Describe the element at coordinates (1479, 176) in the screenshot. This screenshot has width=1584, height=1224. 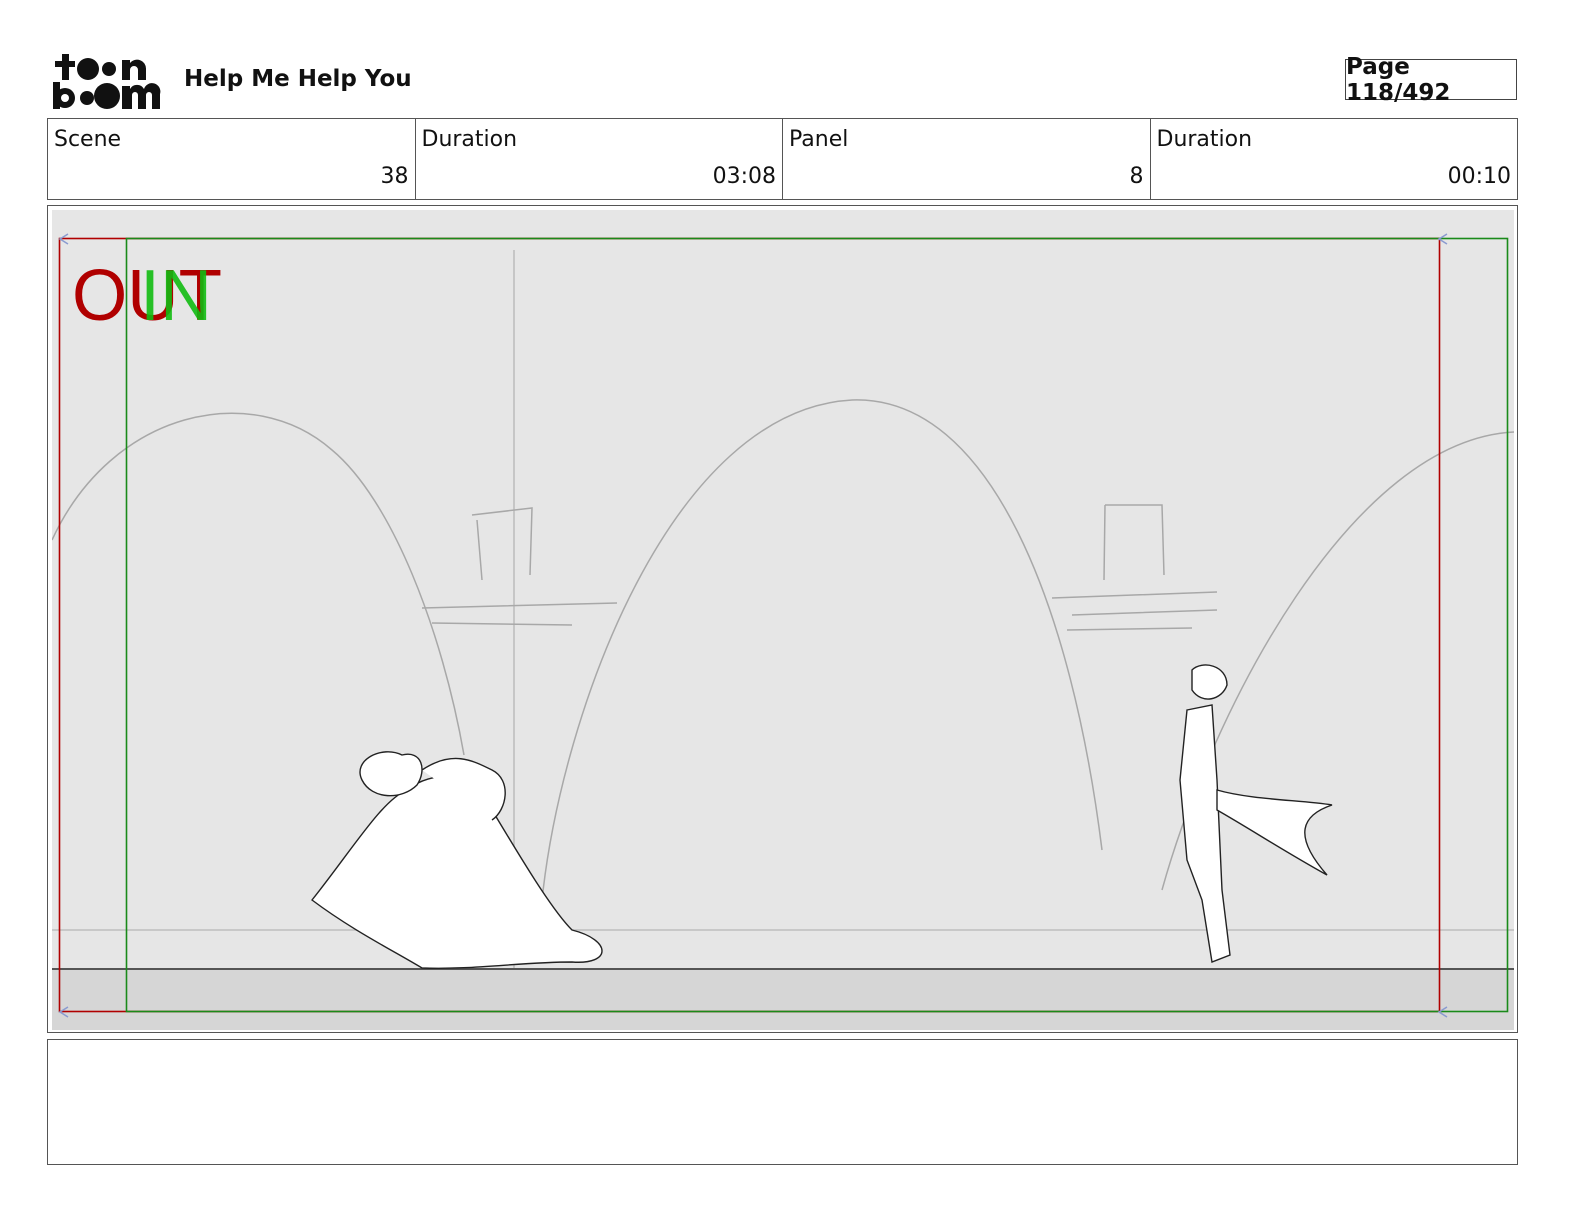
I see `panel-duration-value: 00:10` at that location.